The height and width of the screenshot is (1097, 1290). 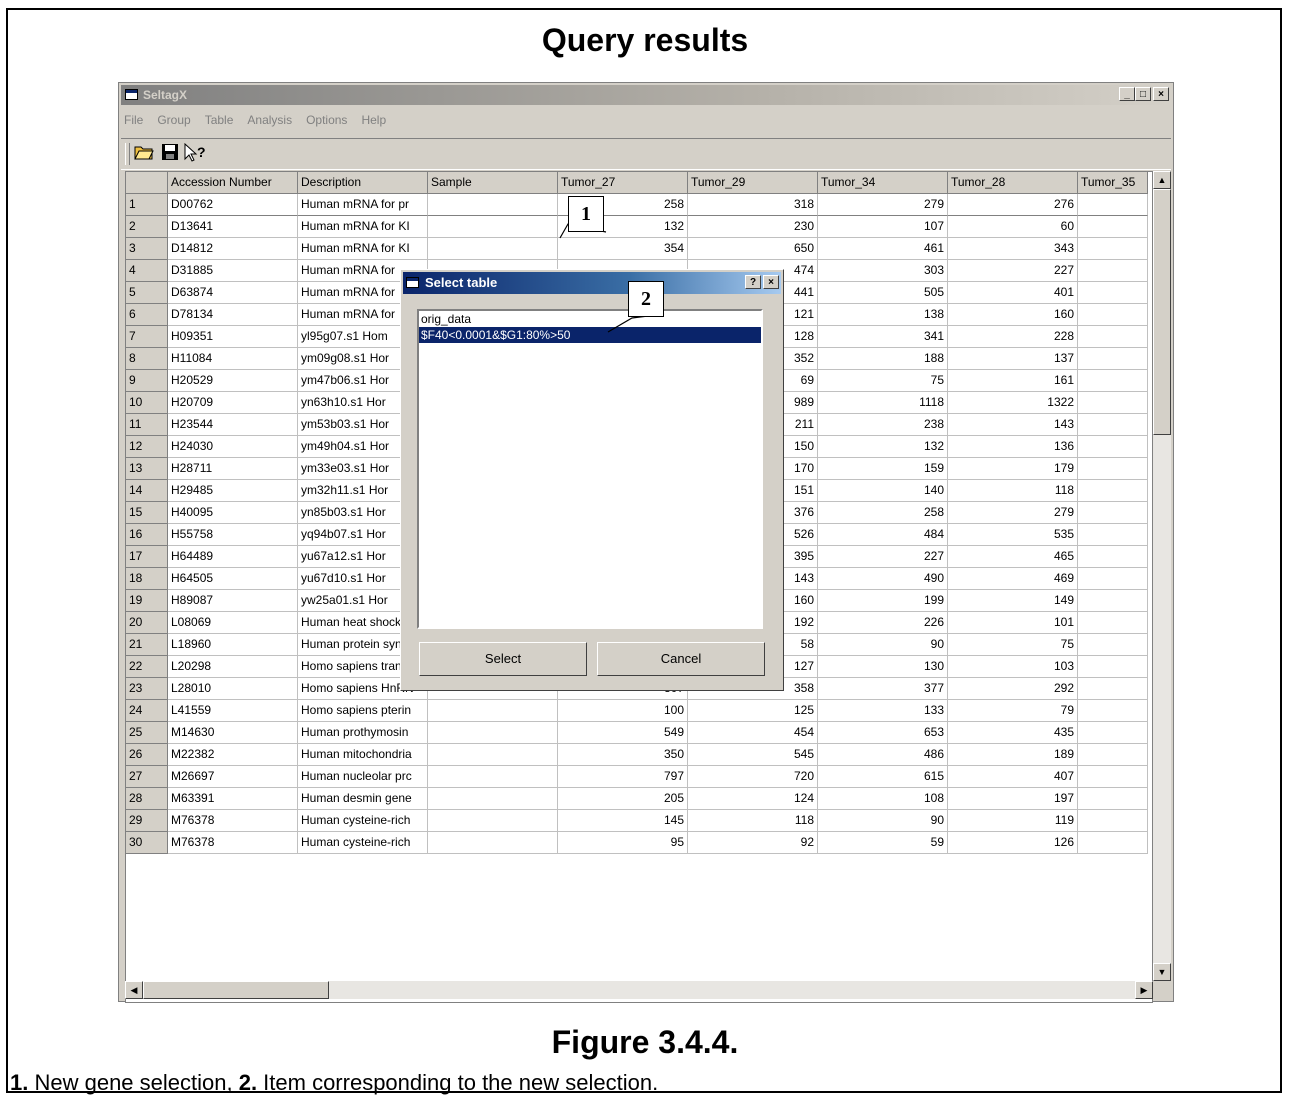 I want to click on caption-number-2: 2., so click(x=248, y=1082).